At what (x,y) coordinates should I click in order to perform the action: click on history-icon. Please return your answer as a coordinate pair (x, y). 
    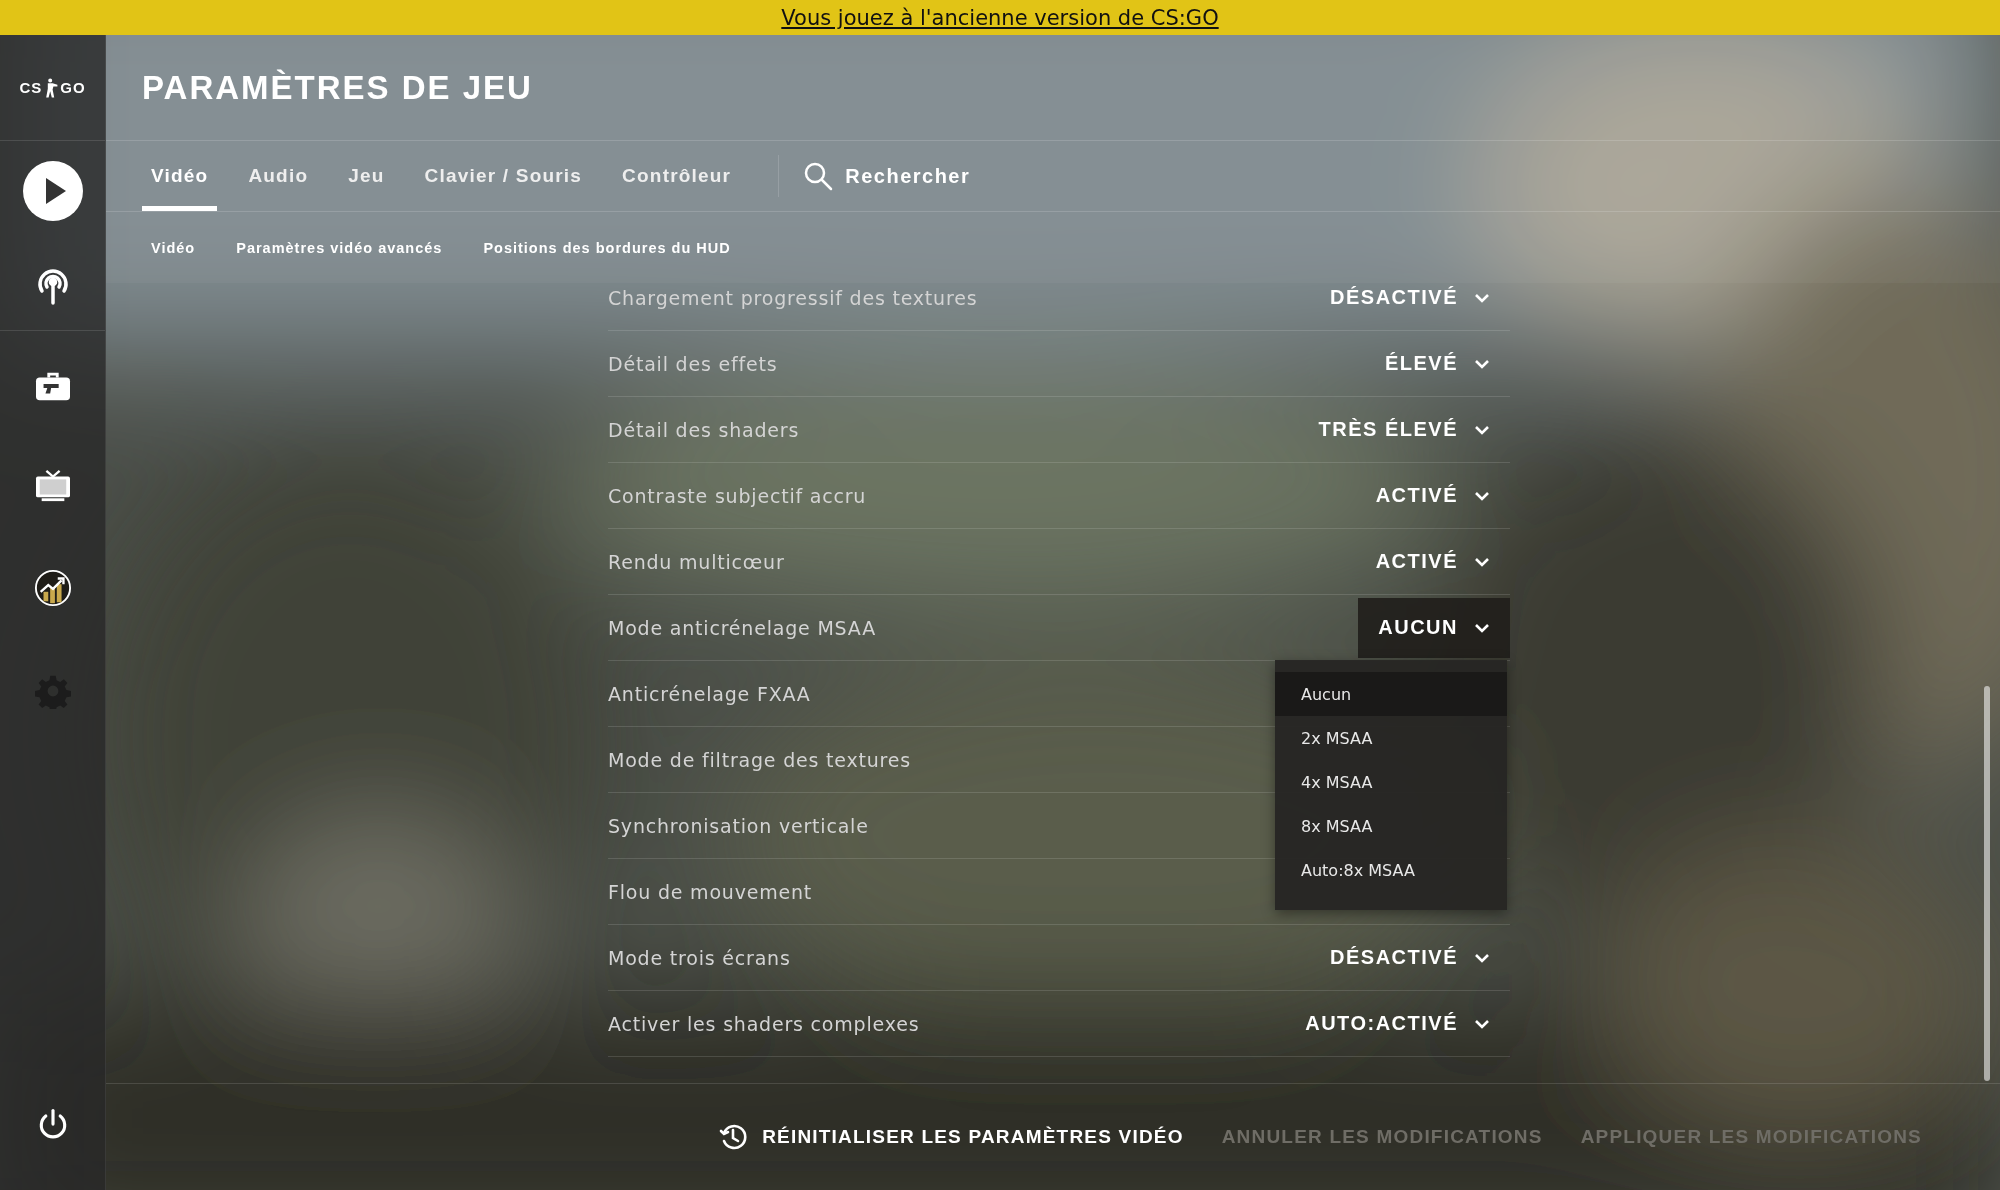
    Looking at the image, I should click on (733, 1137).